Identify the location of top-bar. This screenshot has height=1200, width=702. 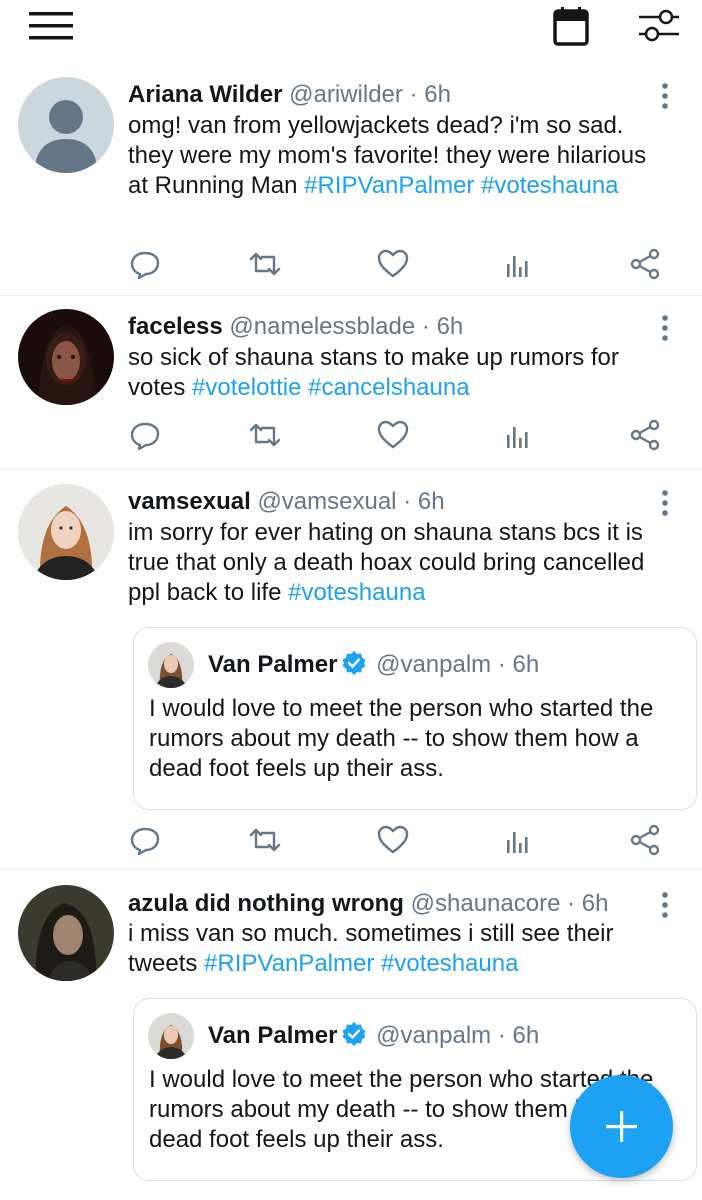
(351, 33).